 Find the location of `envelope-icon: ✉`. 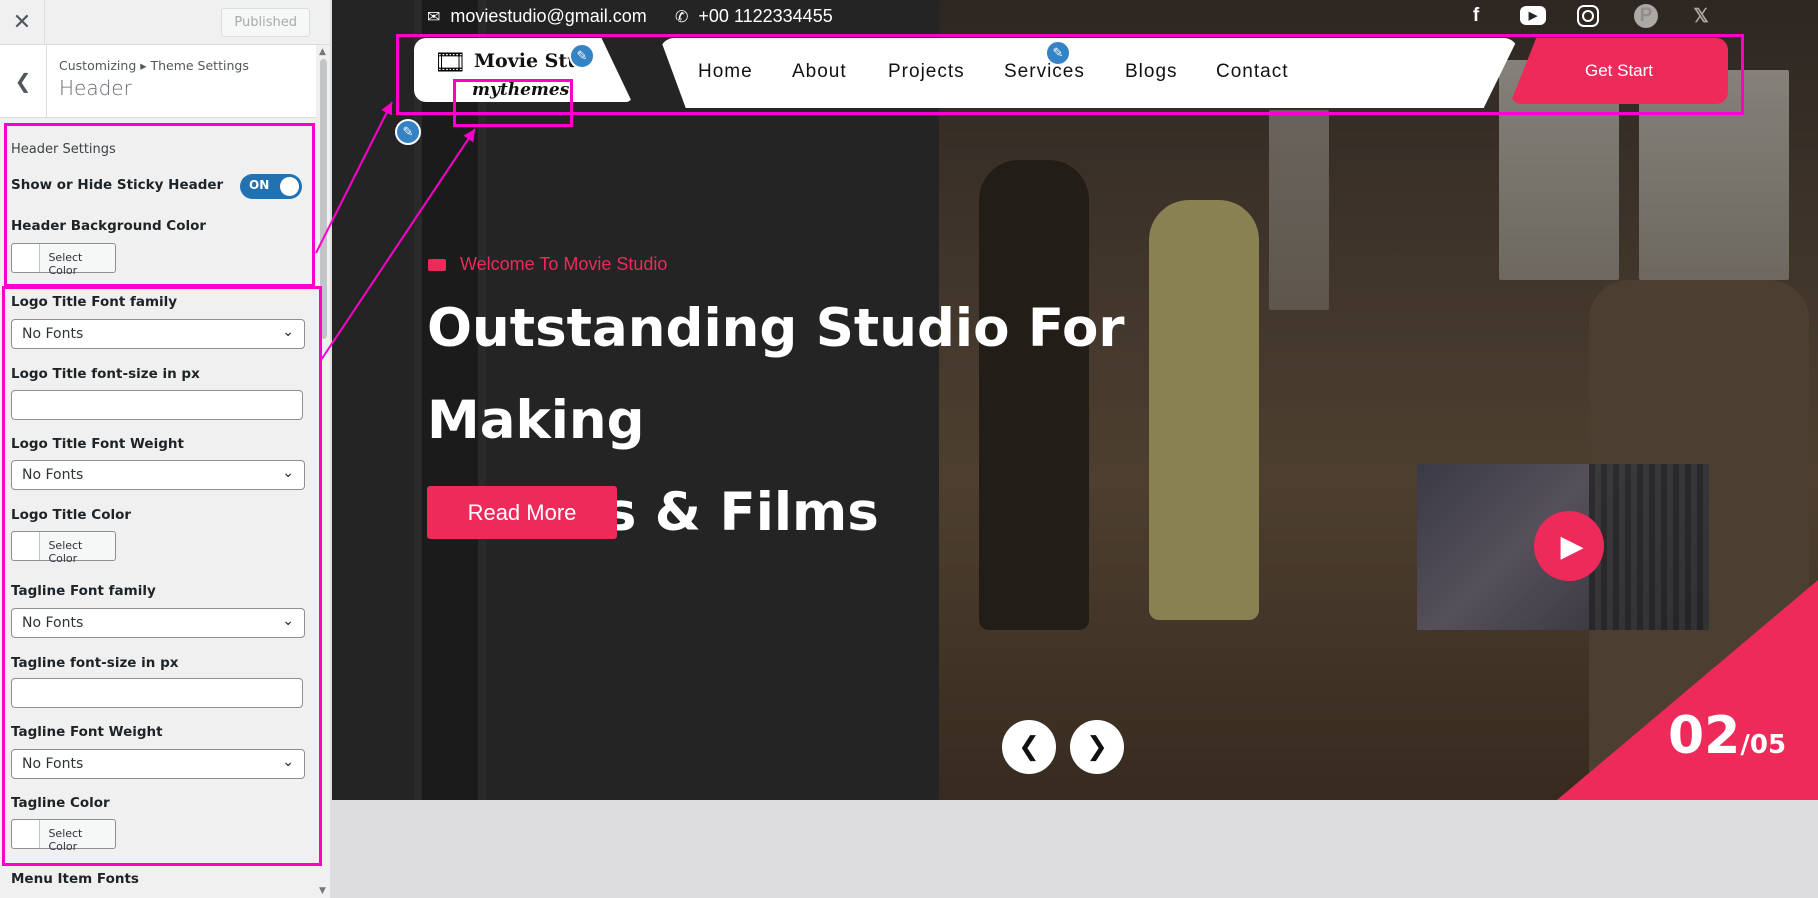

envelope-icon: ✉ is located at coordinates (434, 17).